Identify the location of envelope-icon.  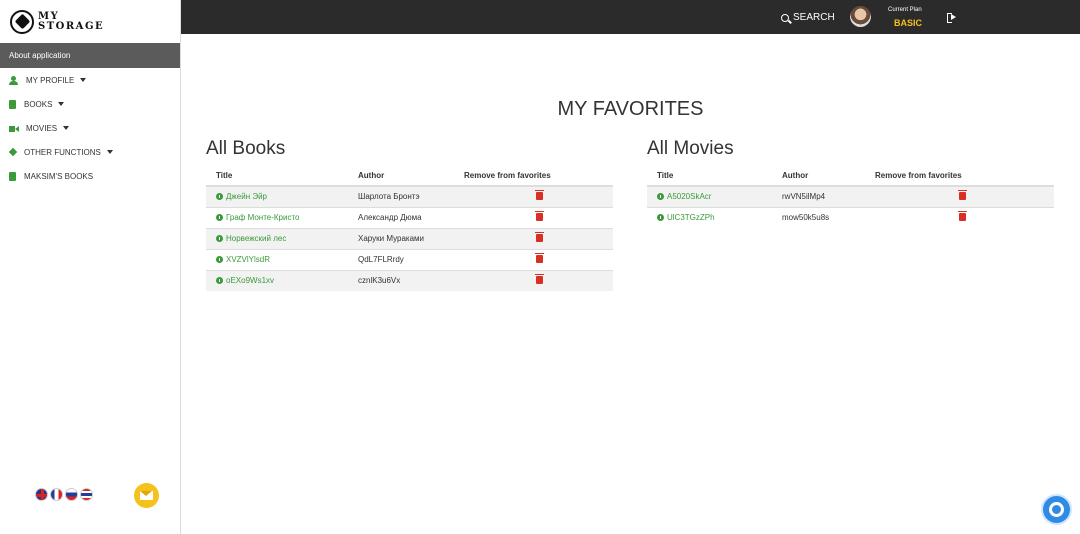
(146, 495).